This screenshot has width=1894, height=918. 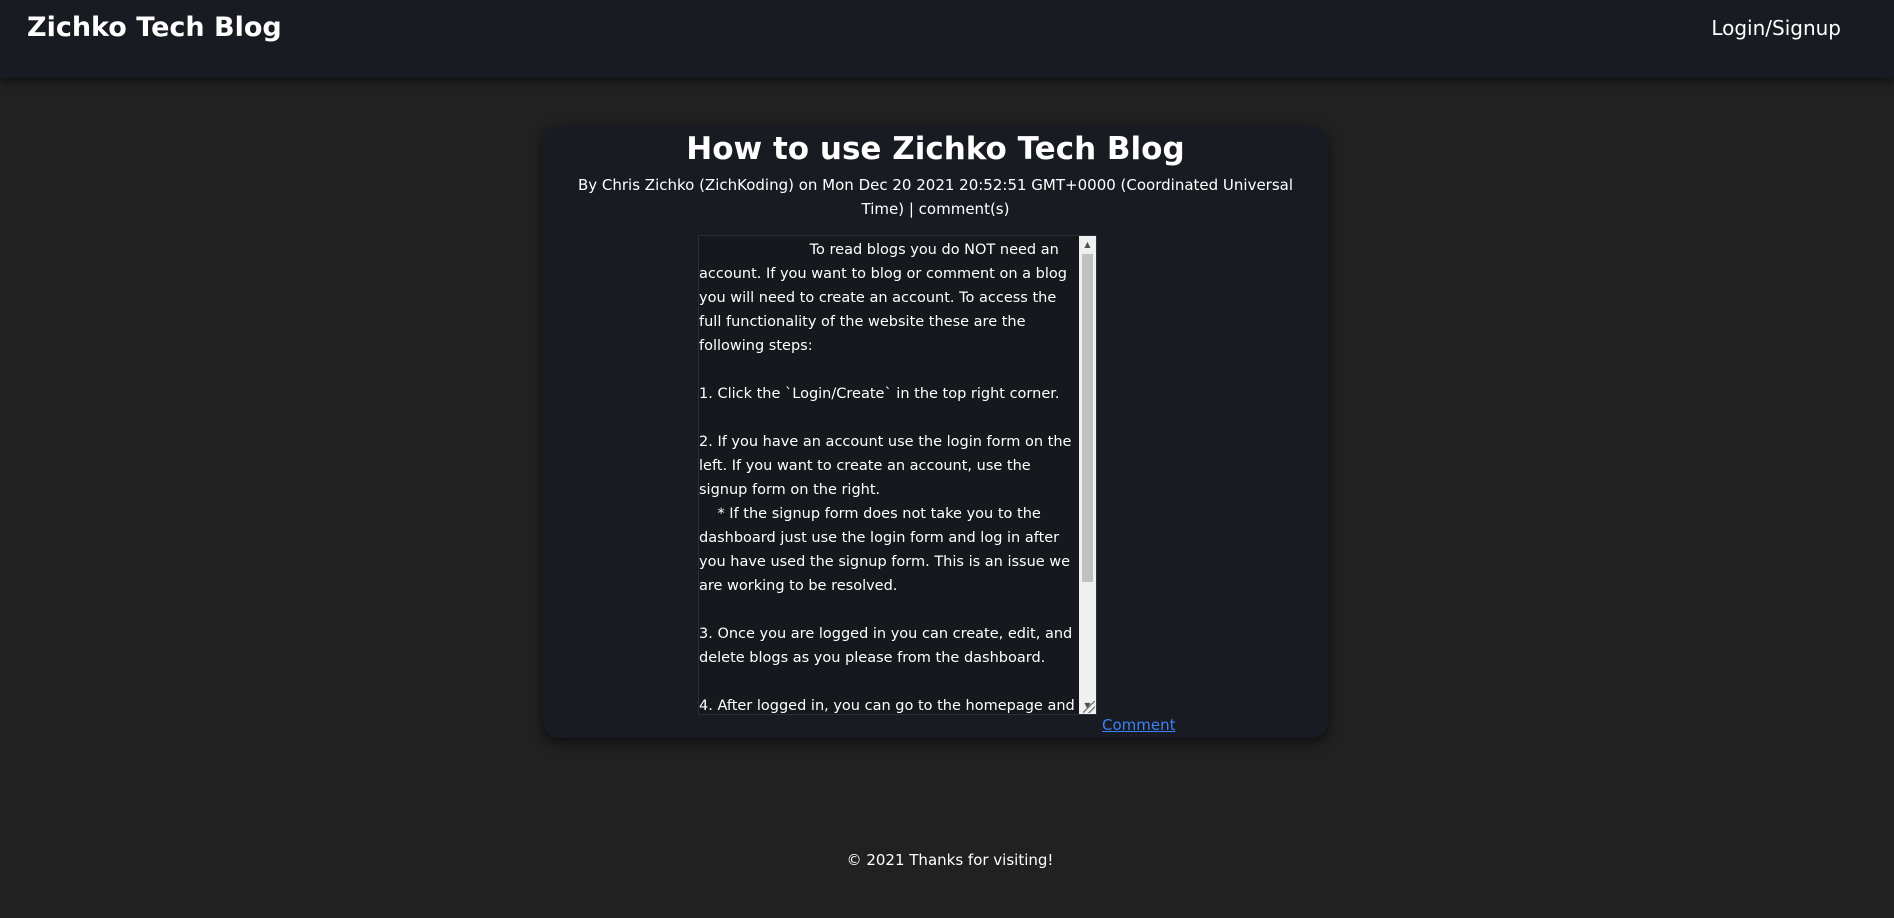 What do you see at coordinates (1089, 707) in the screenshot?
I see `resize-grip-icon` at bounding box center [1089, 707].